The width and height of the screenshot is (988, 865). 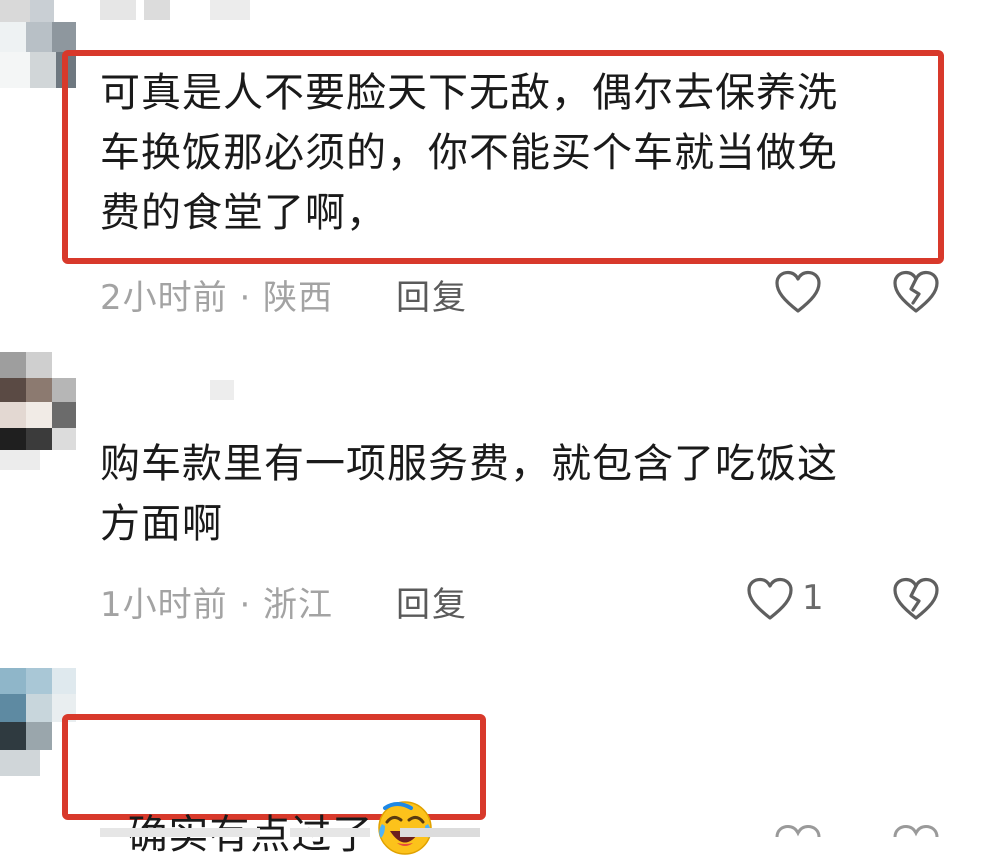 What do you see at coordinates (180, 12) in the screenshot?
I see `username-mosaic-top` at bounding box center [180, 12].